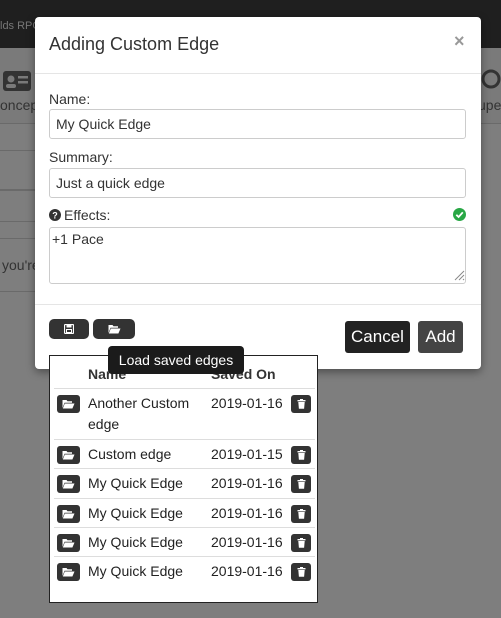 This screenshot has width=501, height=618. I want to click on load-saved-edges-tooltip: Load saved edges, so click(176, 360).